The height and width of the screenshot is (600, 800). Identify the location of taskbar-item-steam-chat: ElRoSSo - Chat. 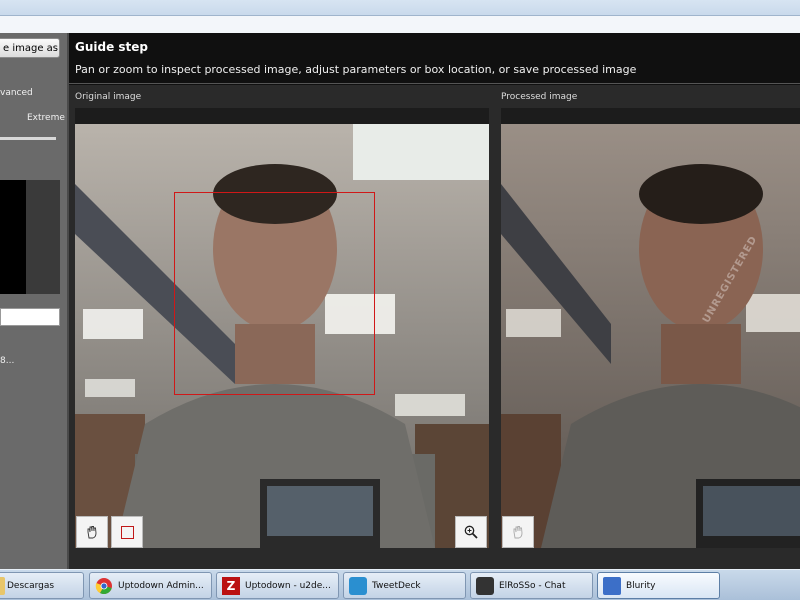
(531, 585).